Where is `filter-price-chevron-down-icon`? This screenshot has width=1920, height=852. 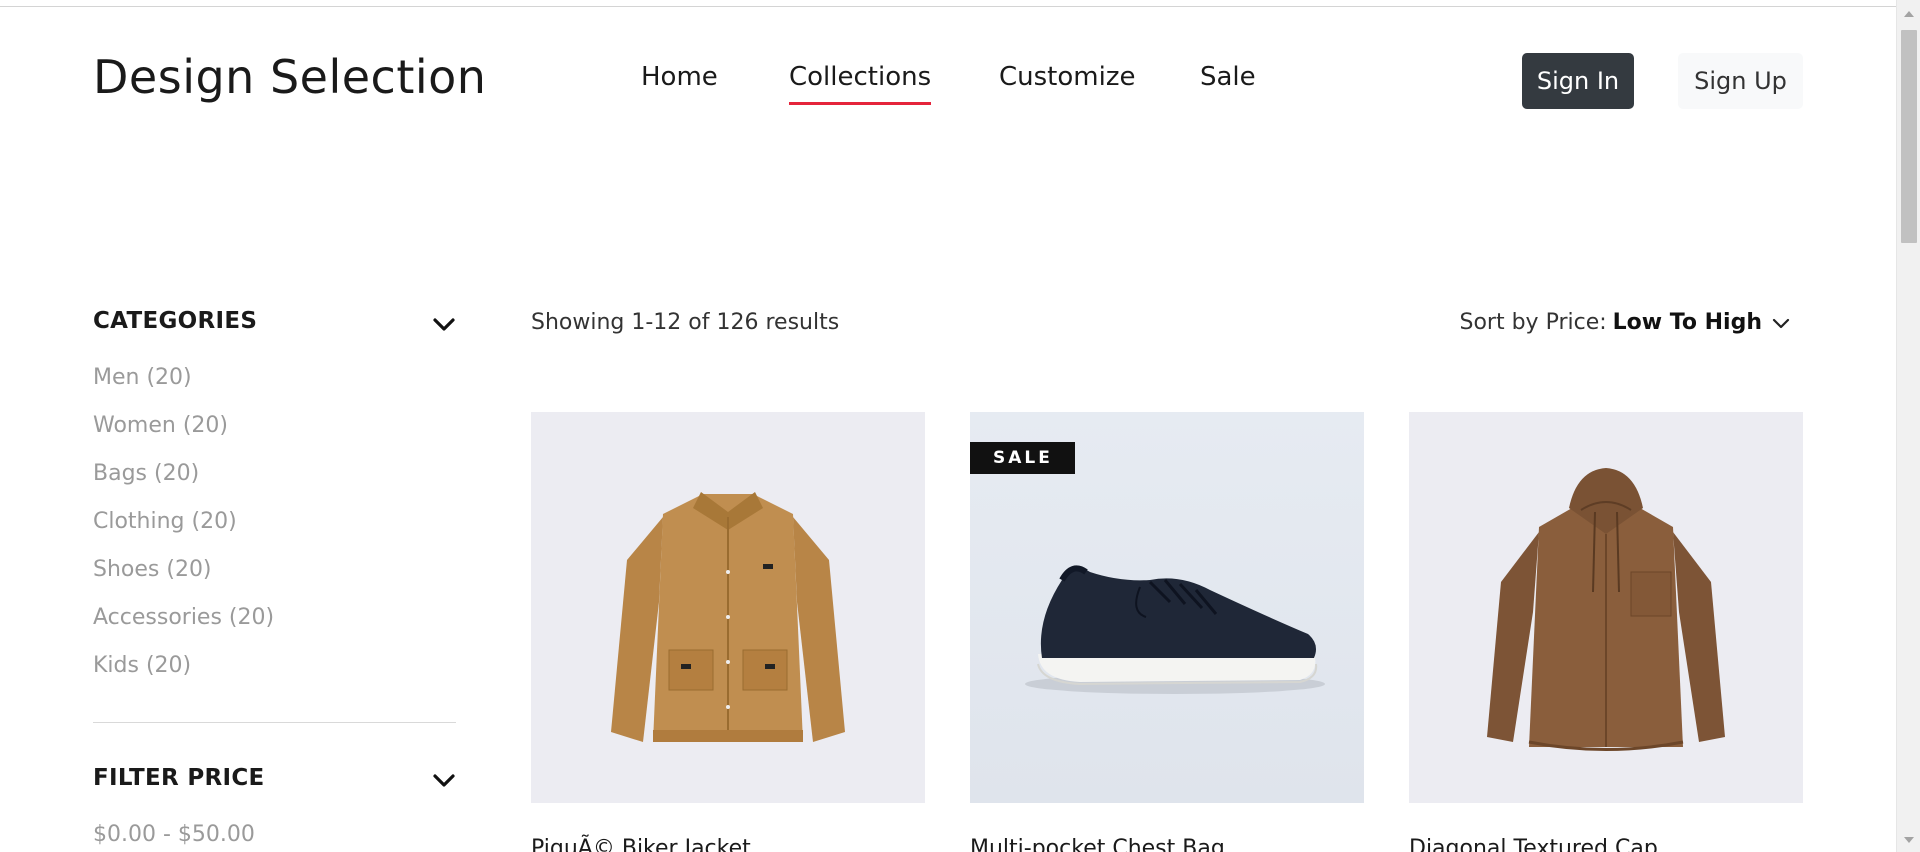 filter-price-chevron-down-icon is located at coordinates (444, 780).